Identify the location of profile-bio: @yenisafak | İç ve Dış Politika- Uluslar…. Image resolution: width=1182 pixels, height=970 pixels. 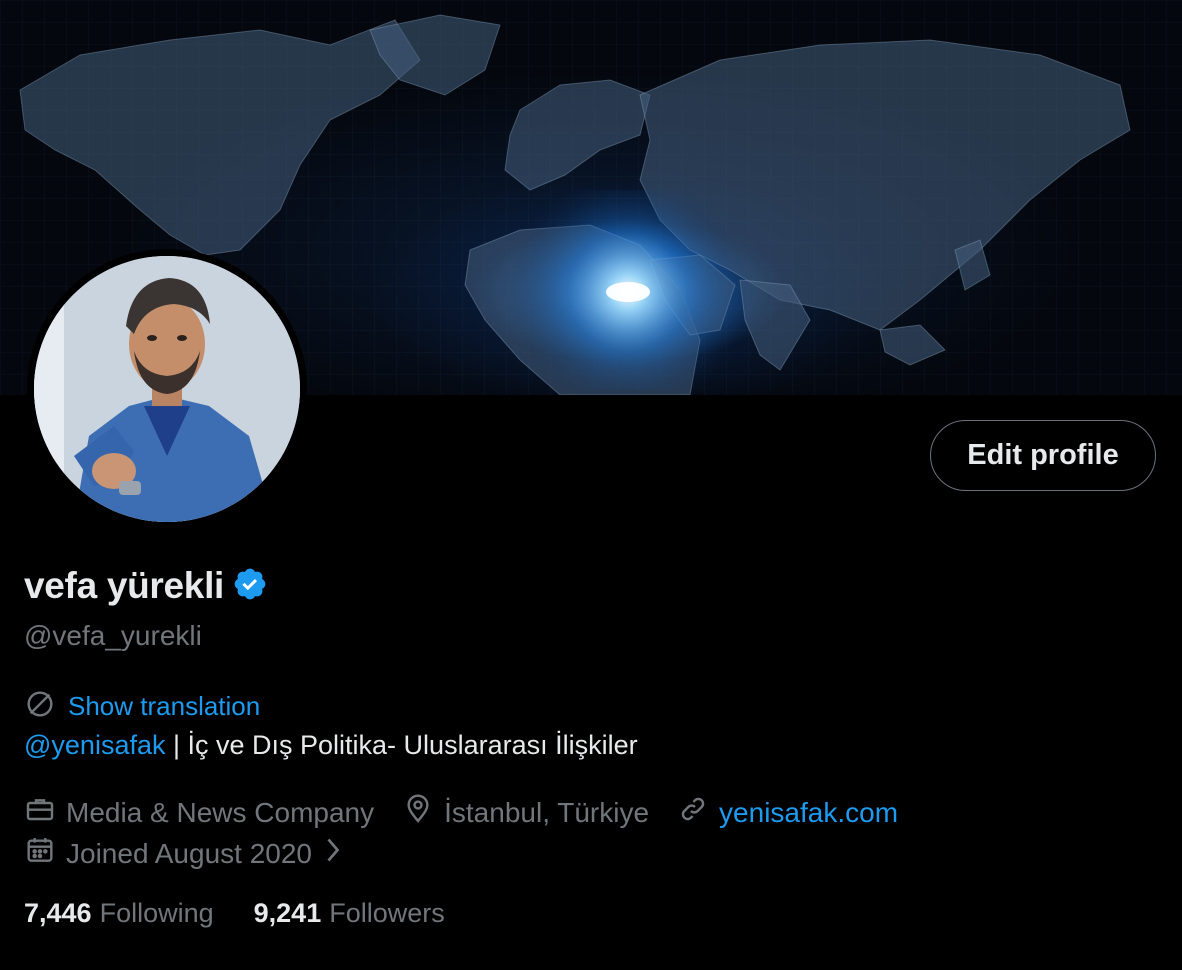
(331, 745).